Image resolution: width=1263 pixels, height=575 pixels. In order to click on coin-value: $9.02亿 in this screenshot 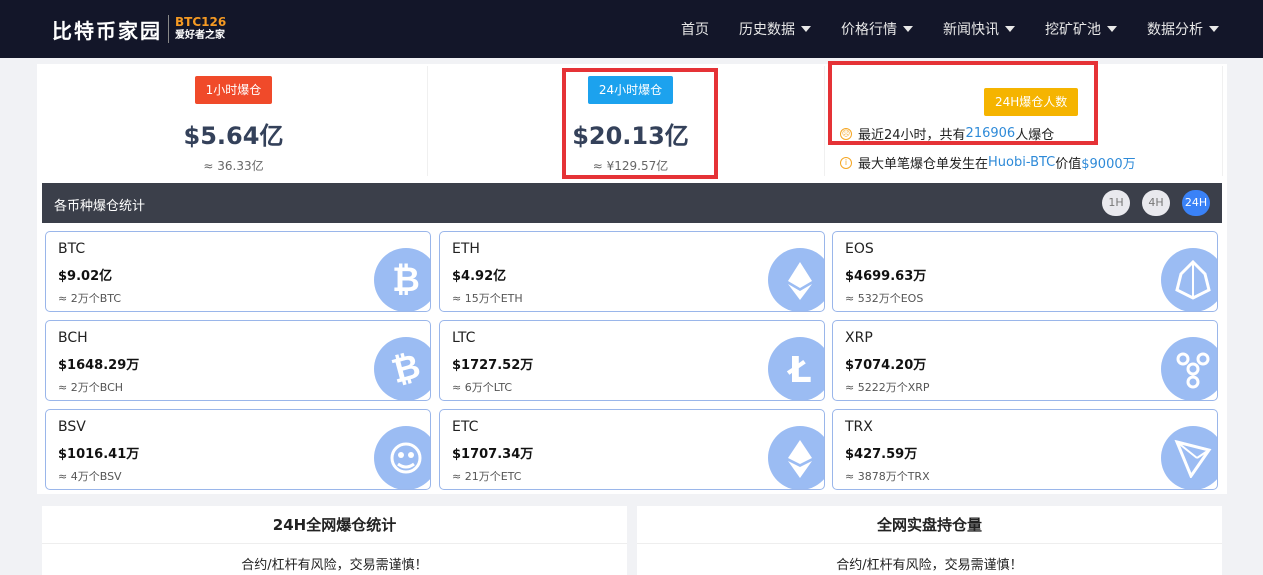, I will do `click(85, 276)`.